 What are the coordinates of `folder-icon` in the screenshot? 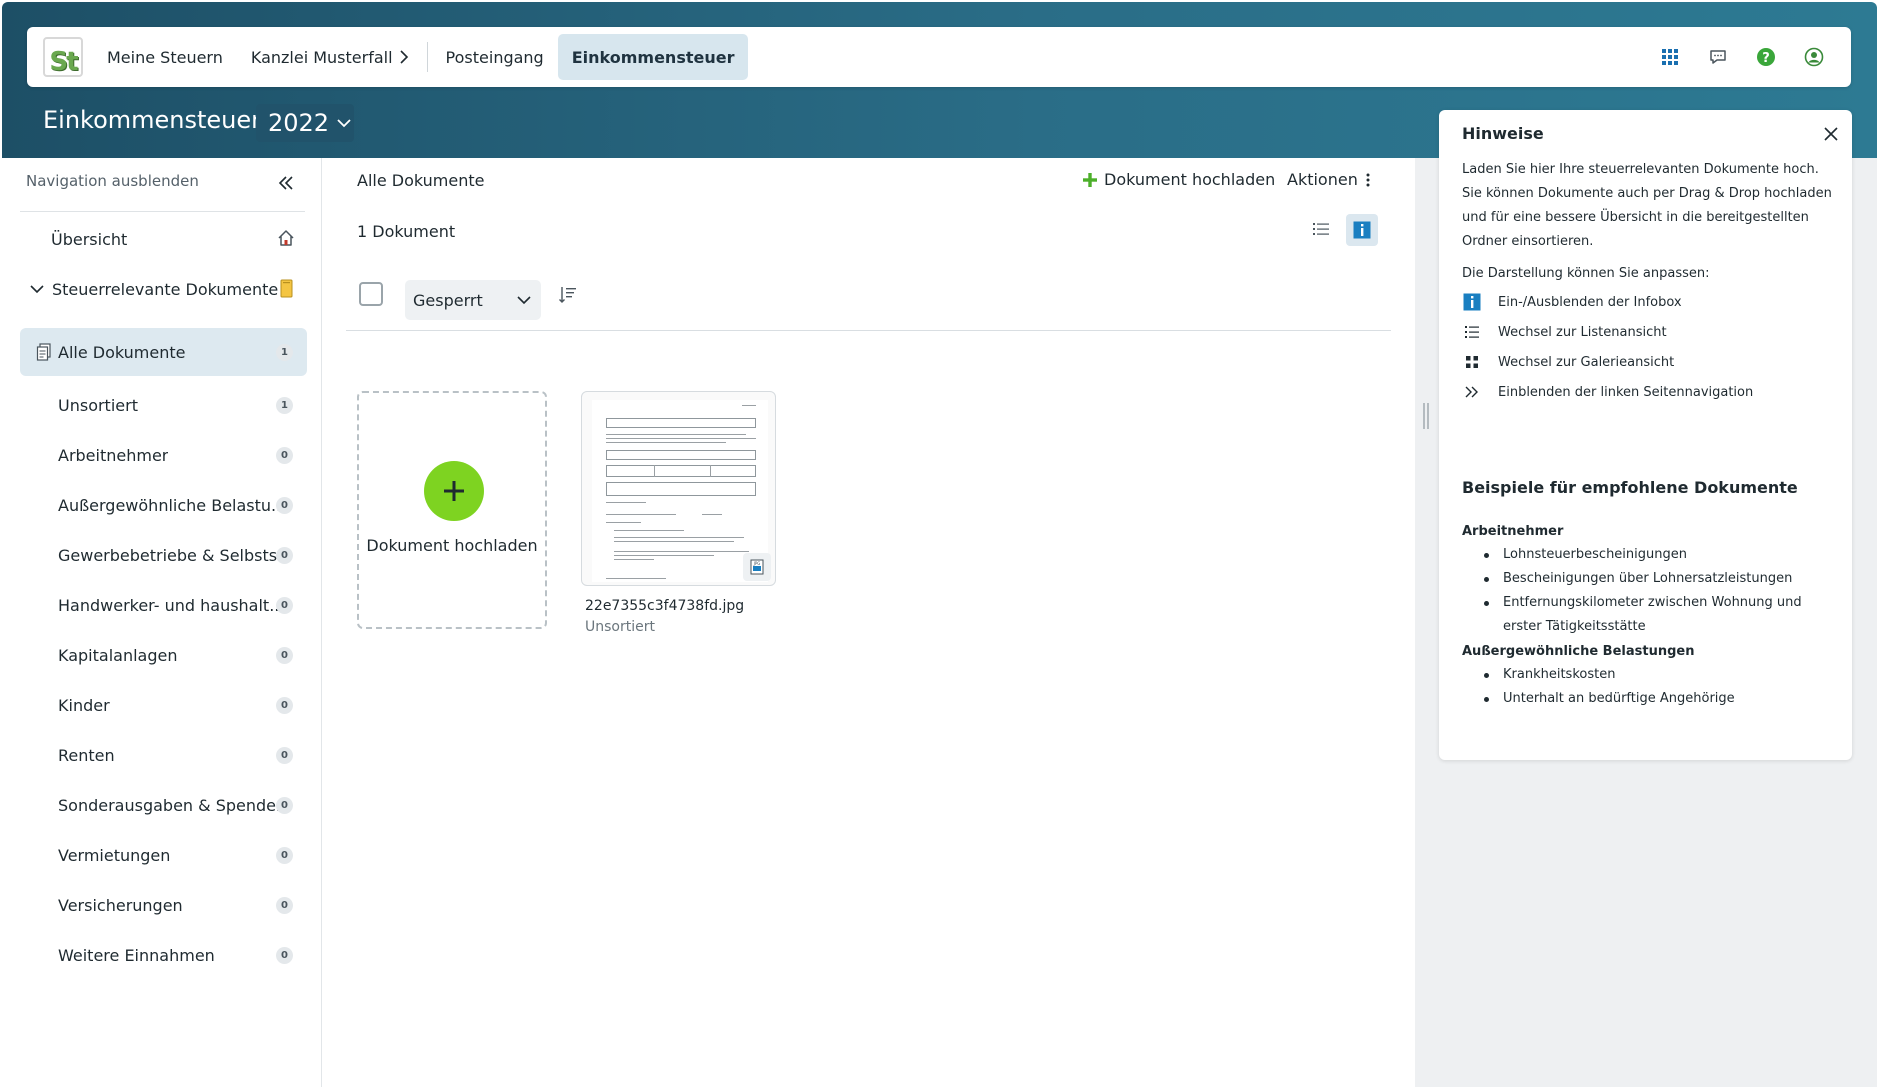 It's located at (286, 288).